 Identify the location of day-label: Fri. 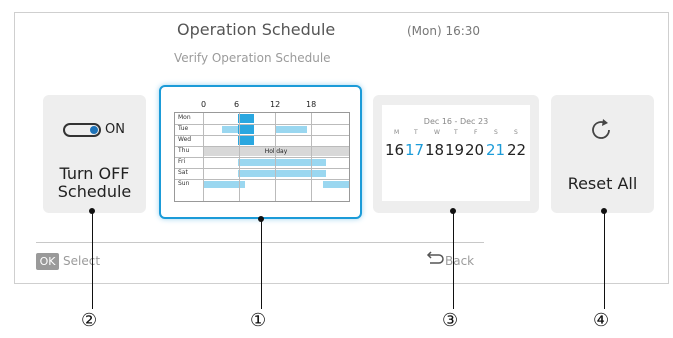
(182, 161).